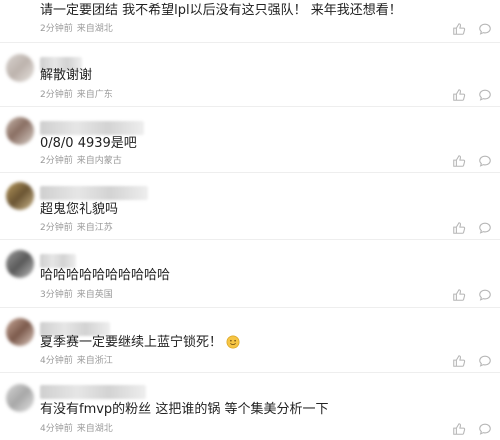 This screenshot has height=440, width=500. Describe the element at coordinates (131, 342) in the screenshot. I see `comment-text-body: 夏季赛一定要继续上蓝宁锁死！` at that location.